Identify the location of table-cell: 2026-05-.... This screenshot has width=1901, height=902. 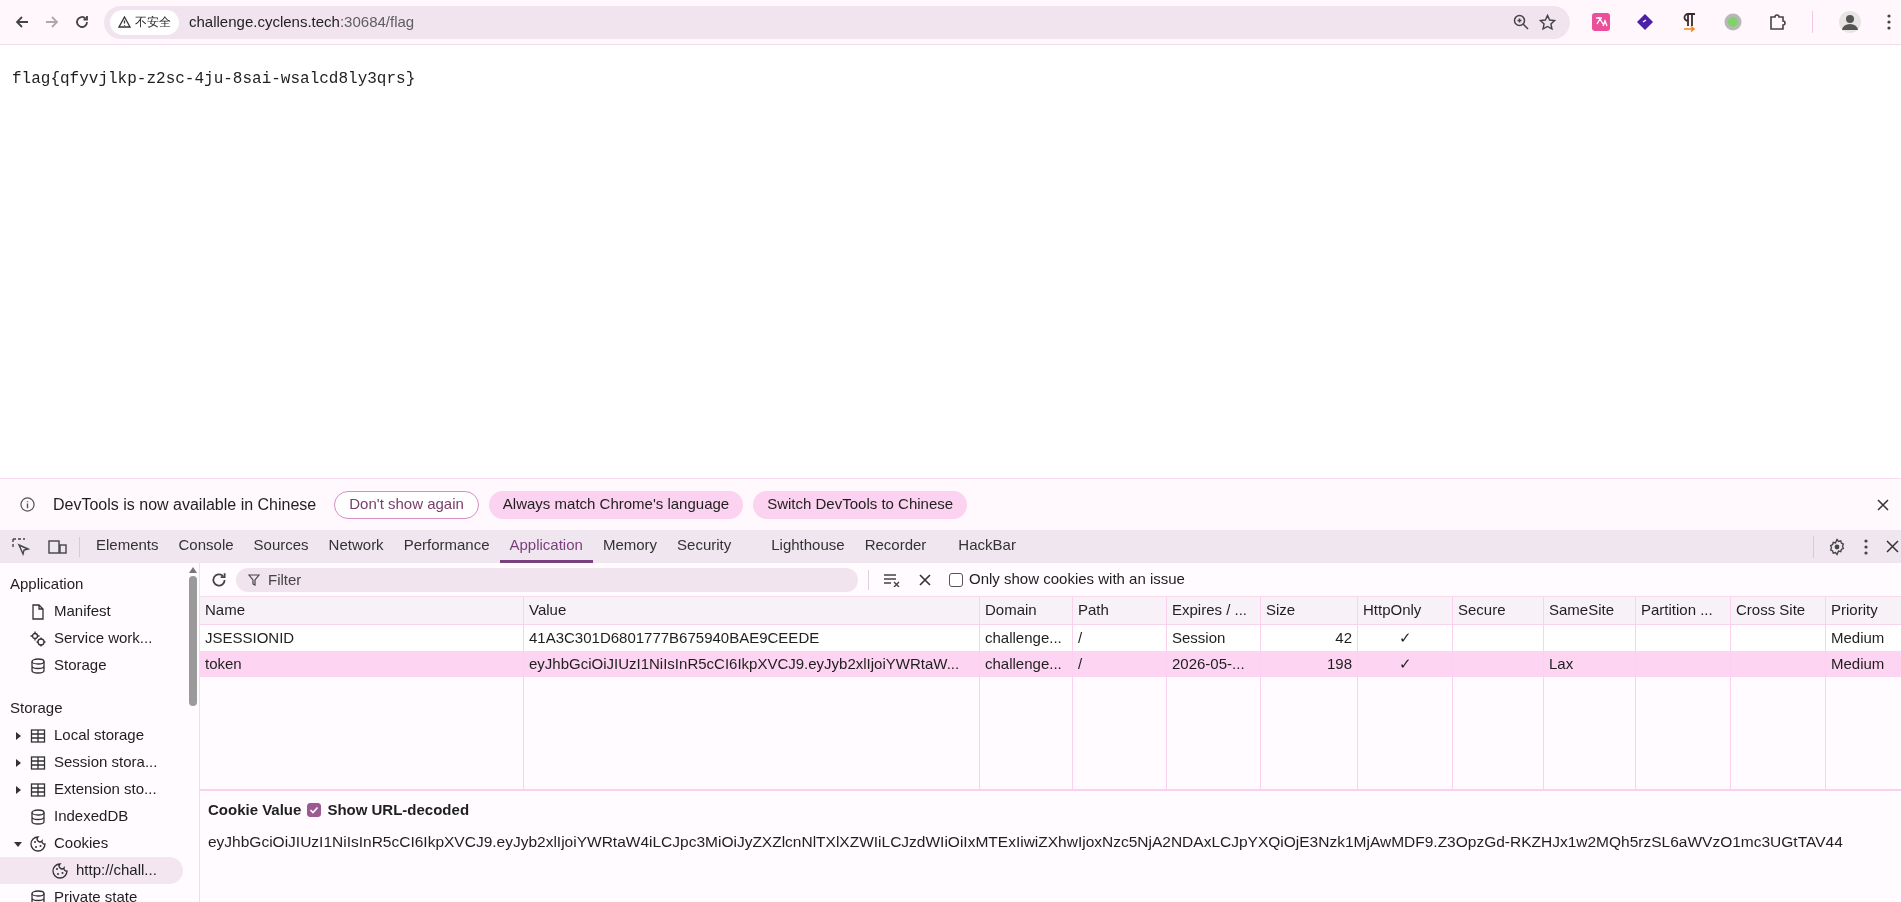
(1214, 664).